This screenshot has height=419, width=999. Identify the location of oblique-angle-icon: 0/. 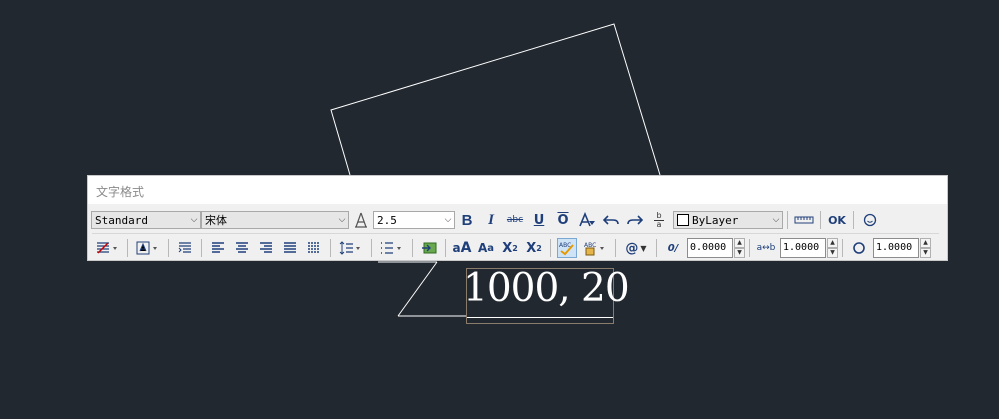
(673, 248).